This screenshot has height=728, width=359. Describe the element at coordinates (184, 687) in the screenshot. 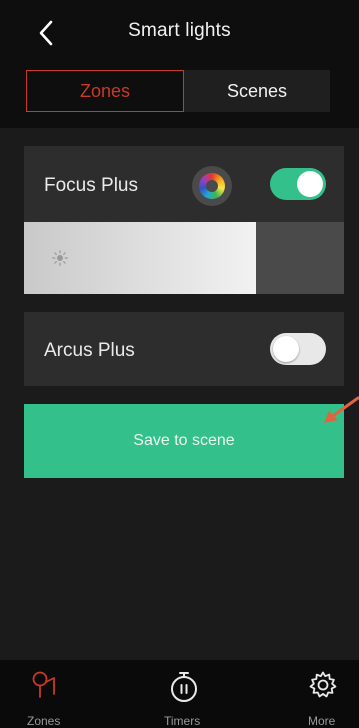

I see `timer-icon` at that location.